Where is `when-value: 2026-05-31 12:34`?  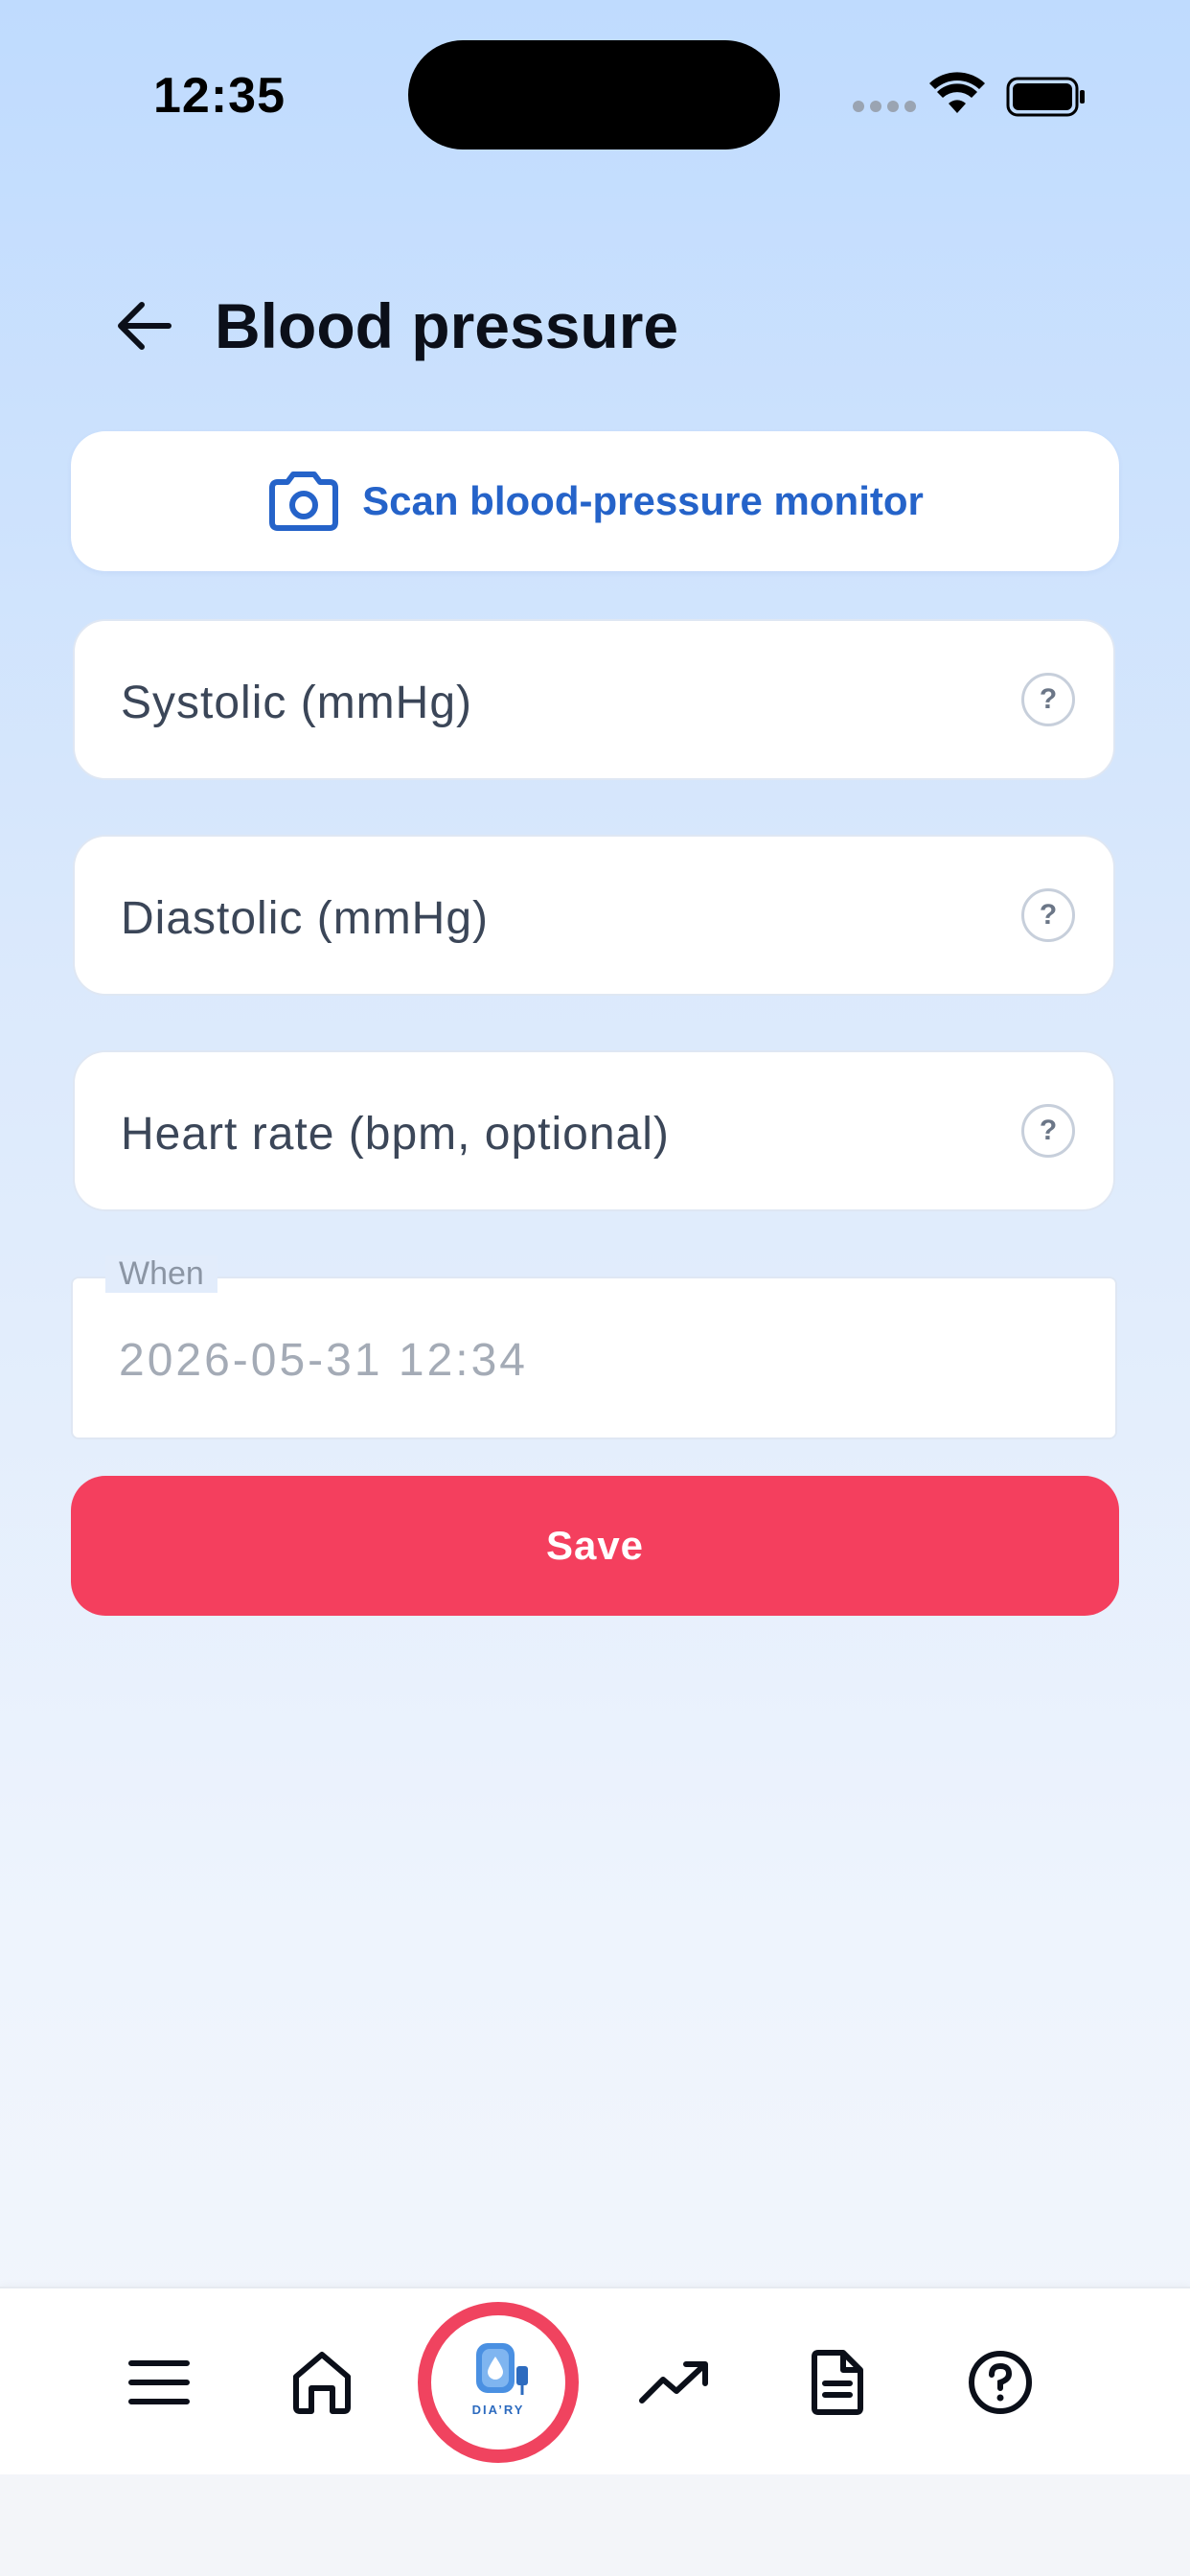
when-value: 2026-05-31 12:34 is located at coordinates (324, 1360).